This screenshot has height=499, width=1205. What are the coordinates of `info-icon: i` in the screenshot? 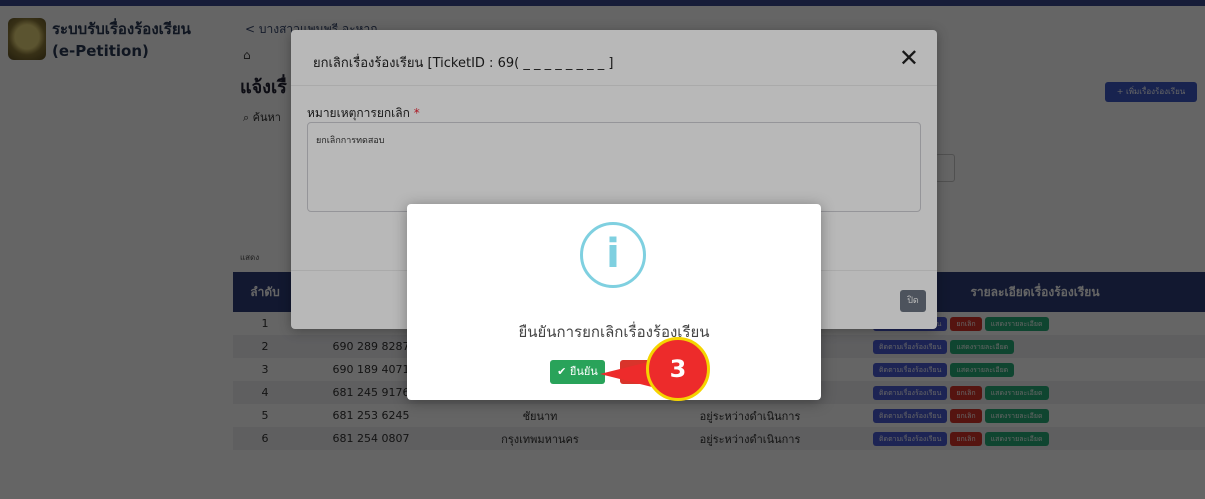 It's located at (613, 255).